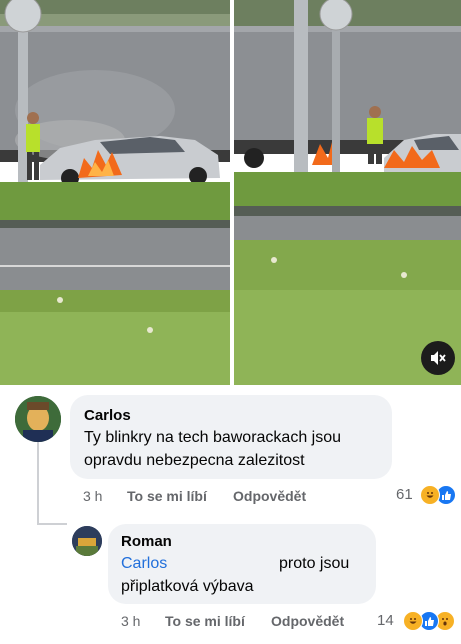 Image resolution: width=461 pixels, height=644 pixels. I want to click on thread-connector, so click(52, 524).